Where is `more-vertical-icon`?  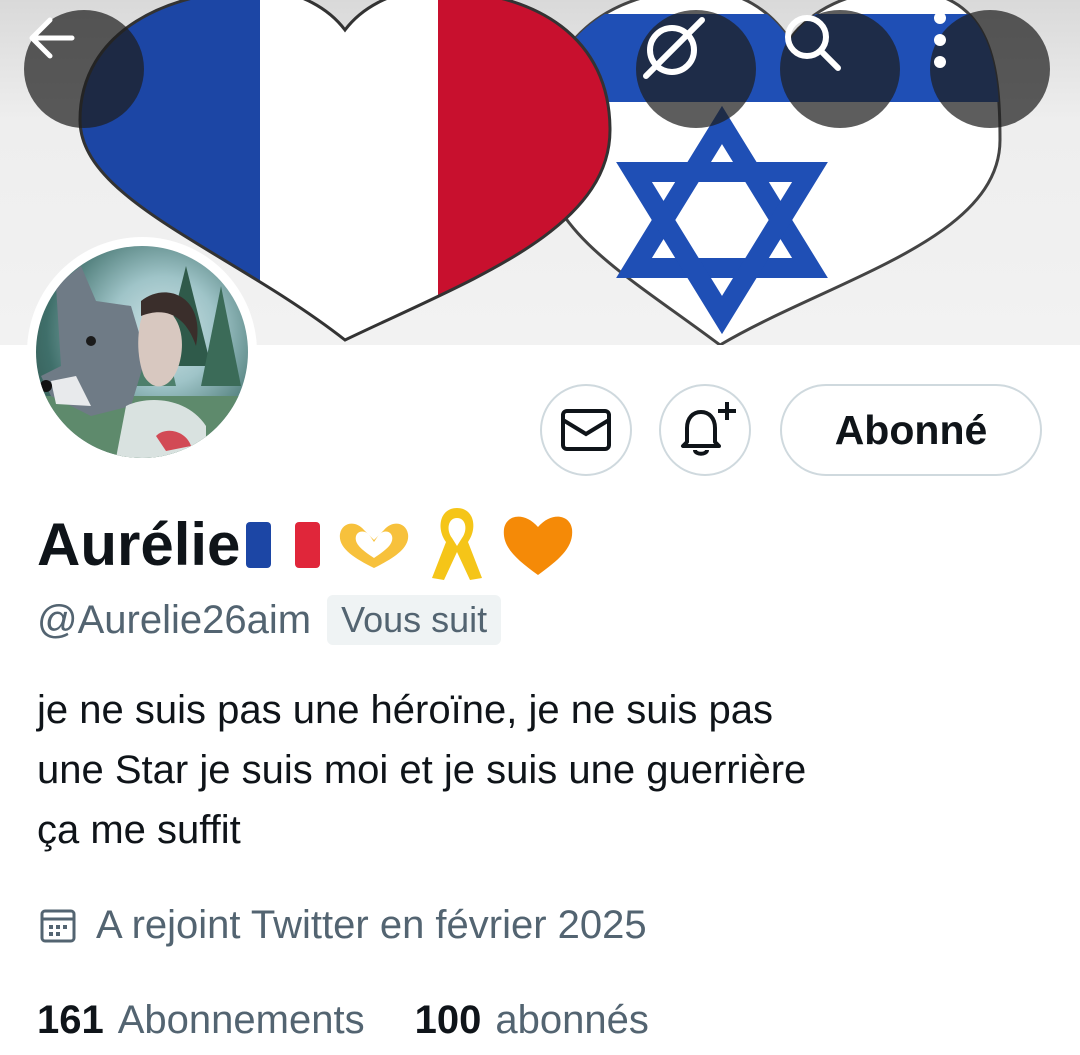 more-vertical-icon is located at coordinates (940, 40).